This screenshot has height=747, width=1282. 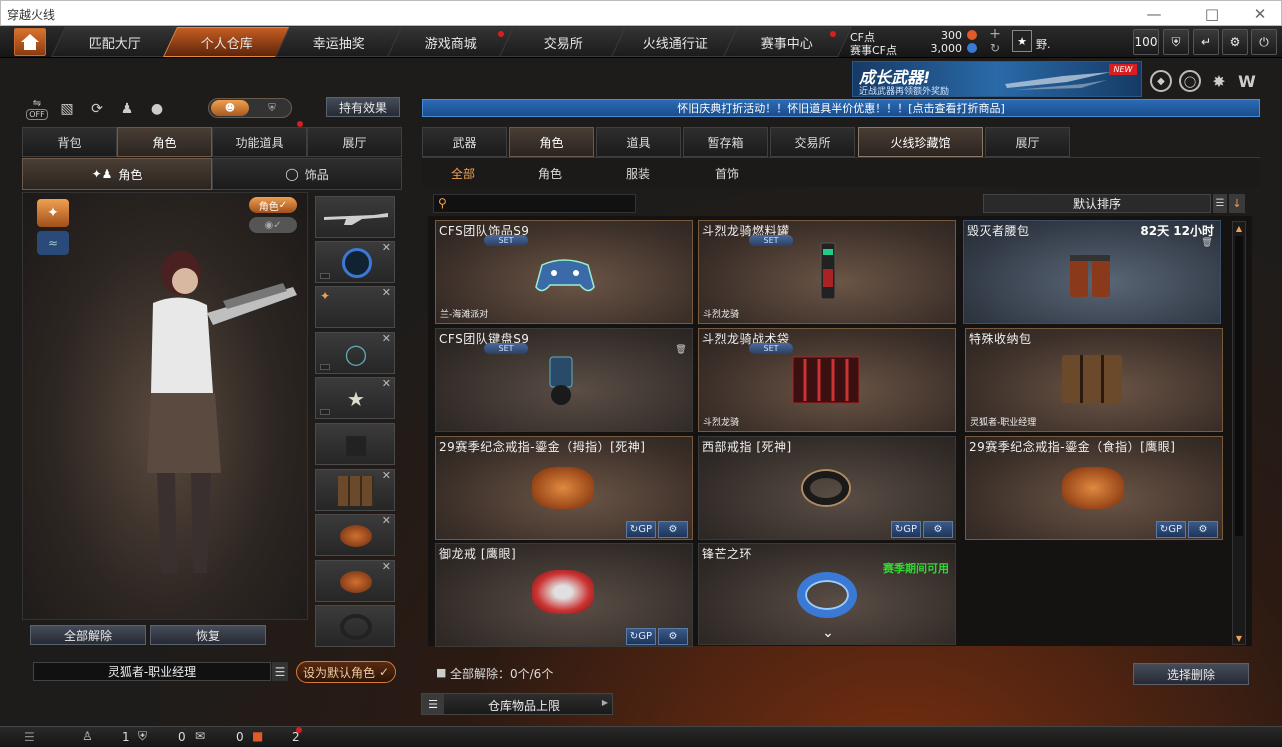 I want to click on effects-button: 持有效果, so click(x=363, y=107).